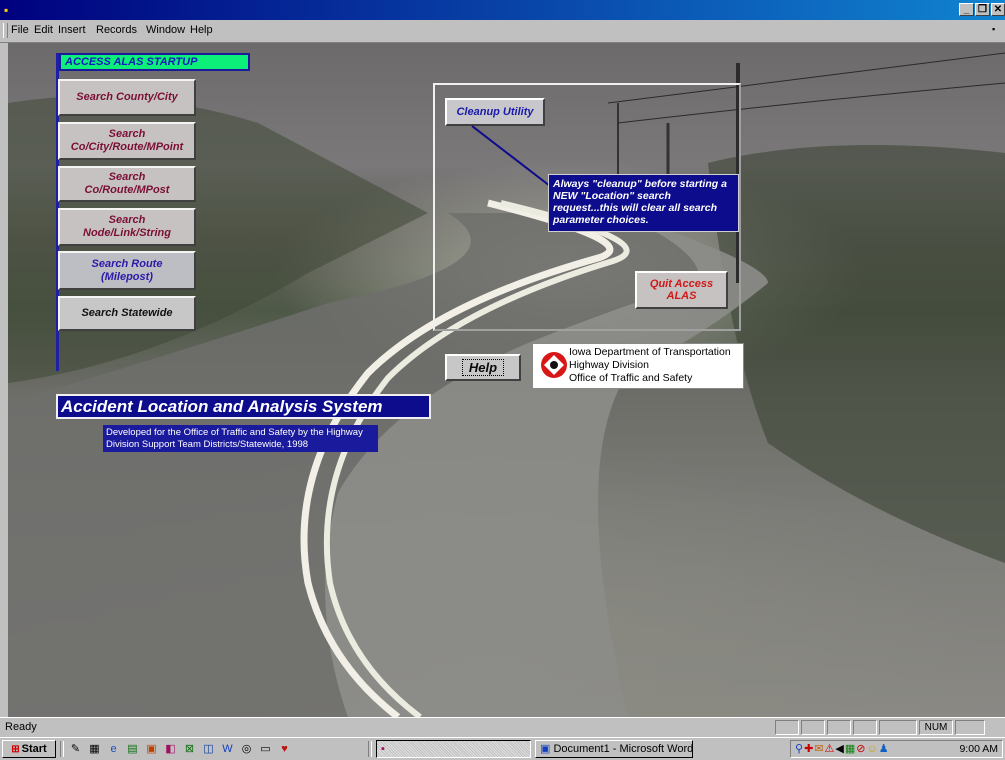 This screenshot has width=1005, height=760. I want to click on tray-icons: ⚲✚✉⚠◀▦⊘☺♟, so click(842, 748).